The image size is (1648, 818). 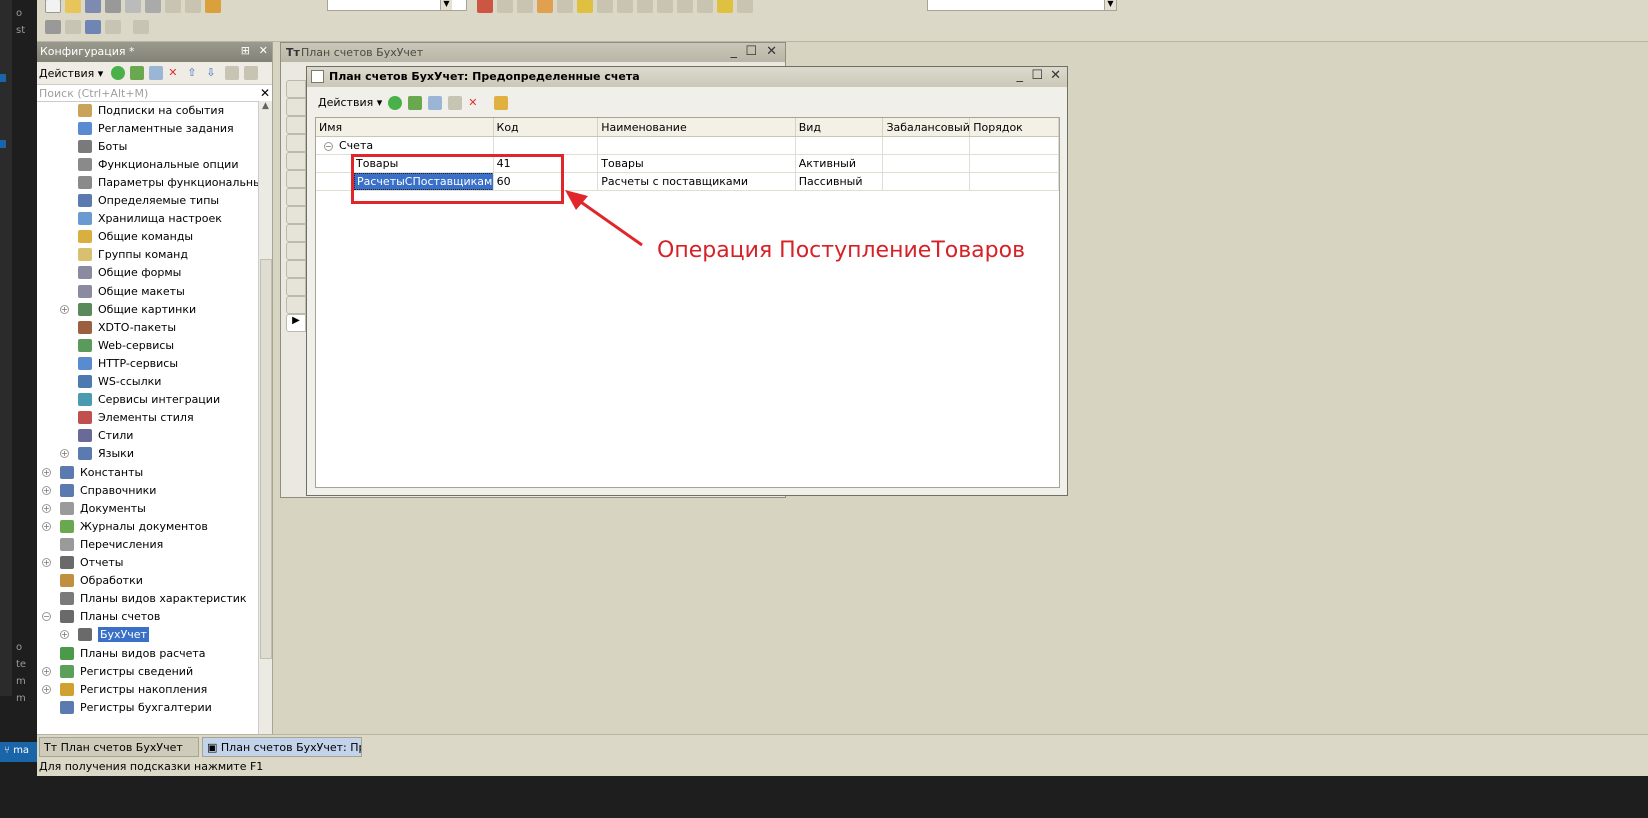 What do you see at coordinates (153, 599) in the screenshot?
I see `tree-item: Планы видов характеристик` at bounding box center [153, 599].